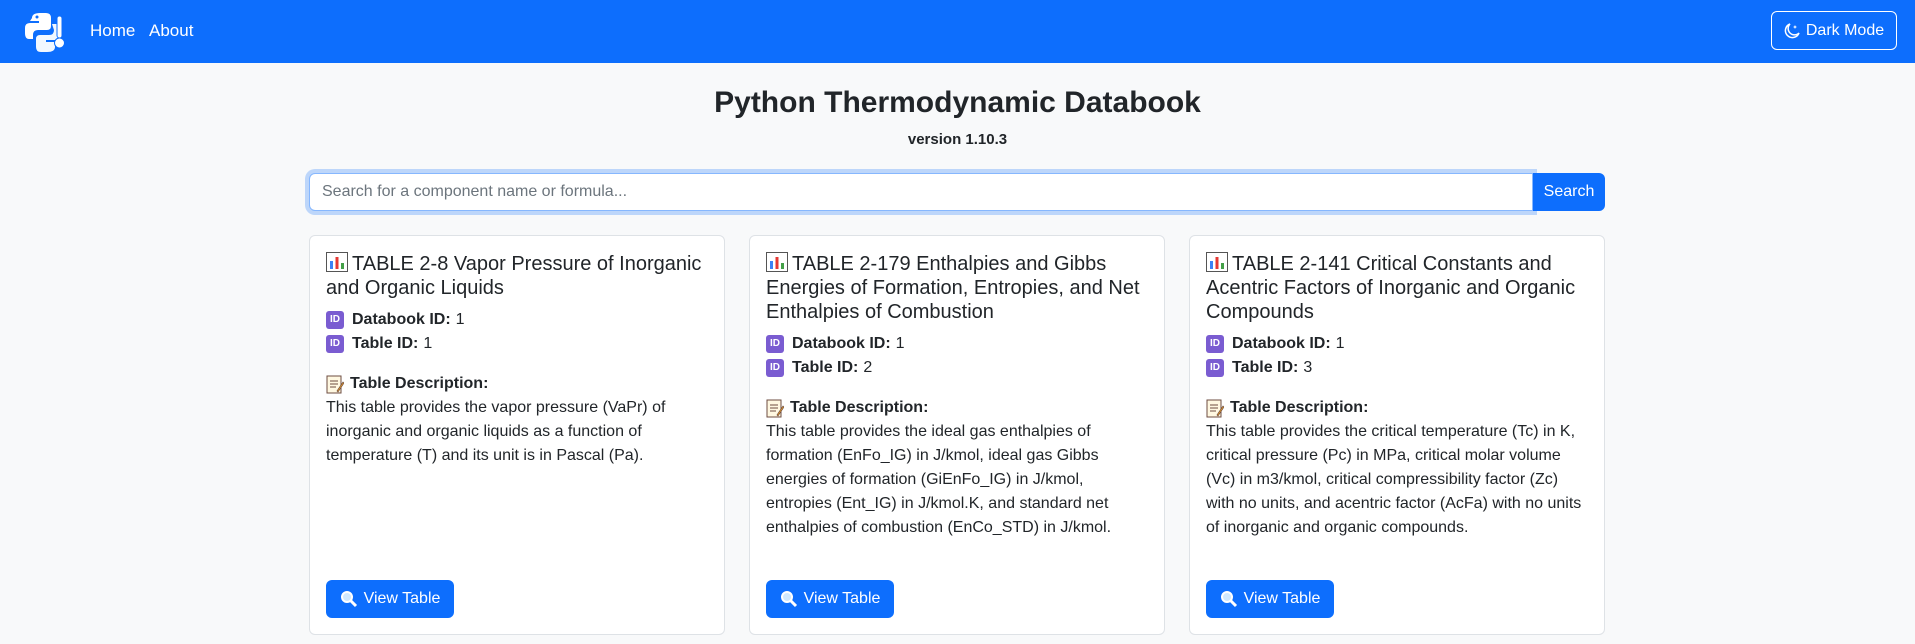 The image size is (1915, 644). What do you see at coordinates (171, 31) in the screenshot?
I see `nav-about-link: About` at bounding box center [171, 31].